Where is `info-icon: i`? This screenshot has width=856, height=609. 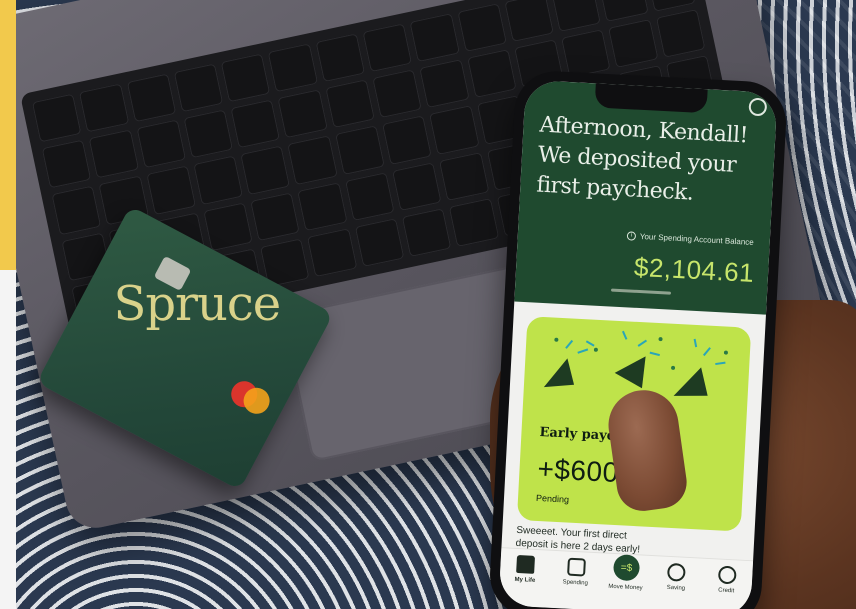 info-icon: i is located at coordinates (631, 236).